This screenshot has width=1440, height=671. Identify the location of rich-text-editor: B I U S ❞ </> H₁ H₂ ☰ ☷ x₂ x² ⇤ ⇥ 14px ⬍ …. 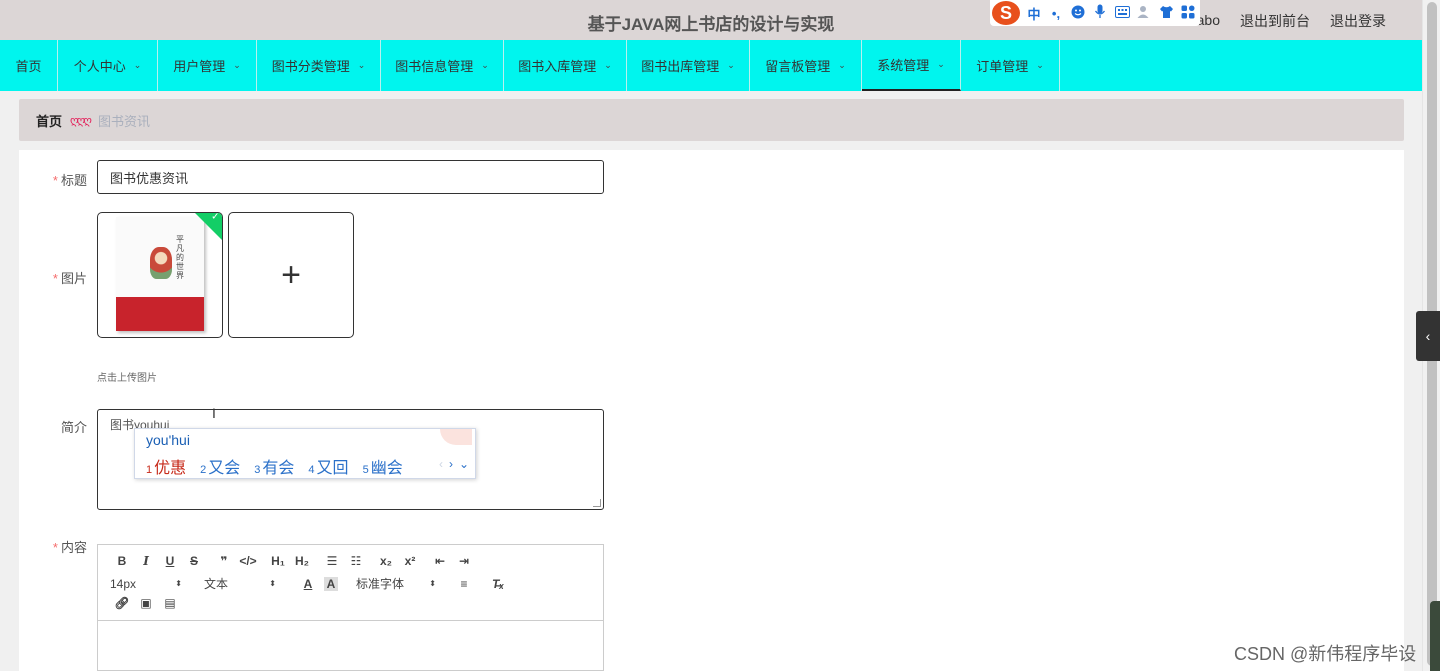
(350, 607).